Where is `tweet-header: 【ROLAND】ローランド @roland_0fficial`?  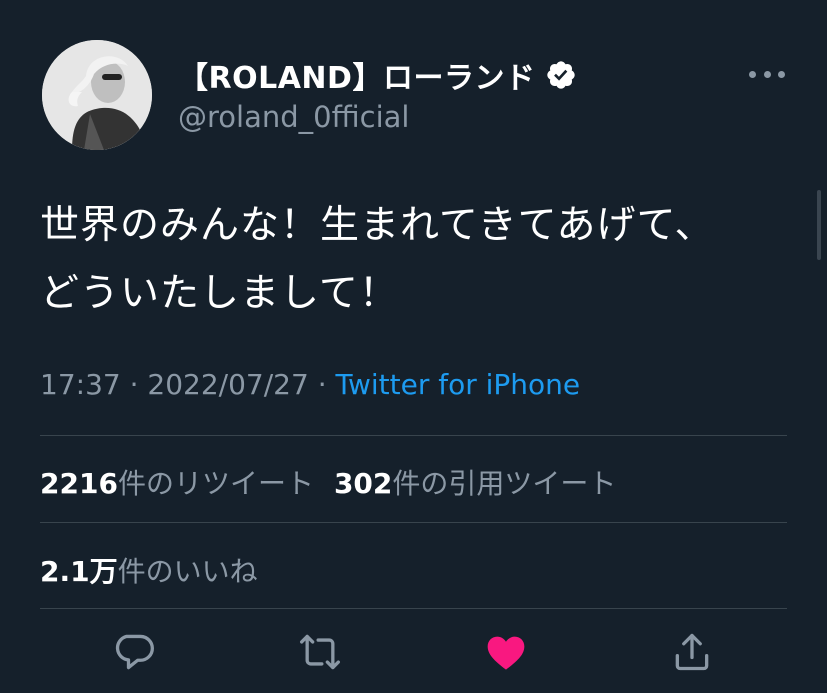
tweet-header: 【ROLAND】ローランド @roland_0fficial is located at coordinates (414, 95).